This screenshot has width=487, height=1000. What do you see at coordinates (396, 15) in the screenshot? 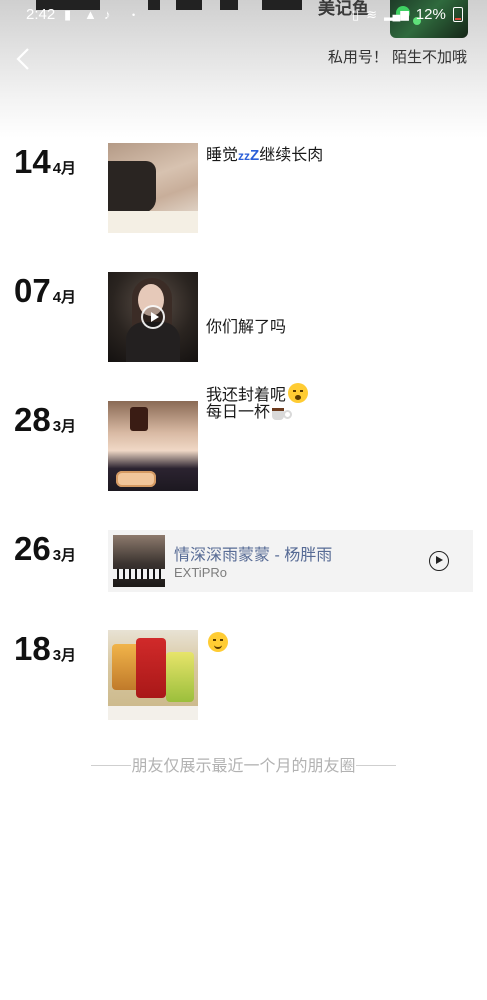
I see `signal-icon: ▂▄▆` at bounding box center [396, 15].